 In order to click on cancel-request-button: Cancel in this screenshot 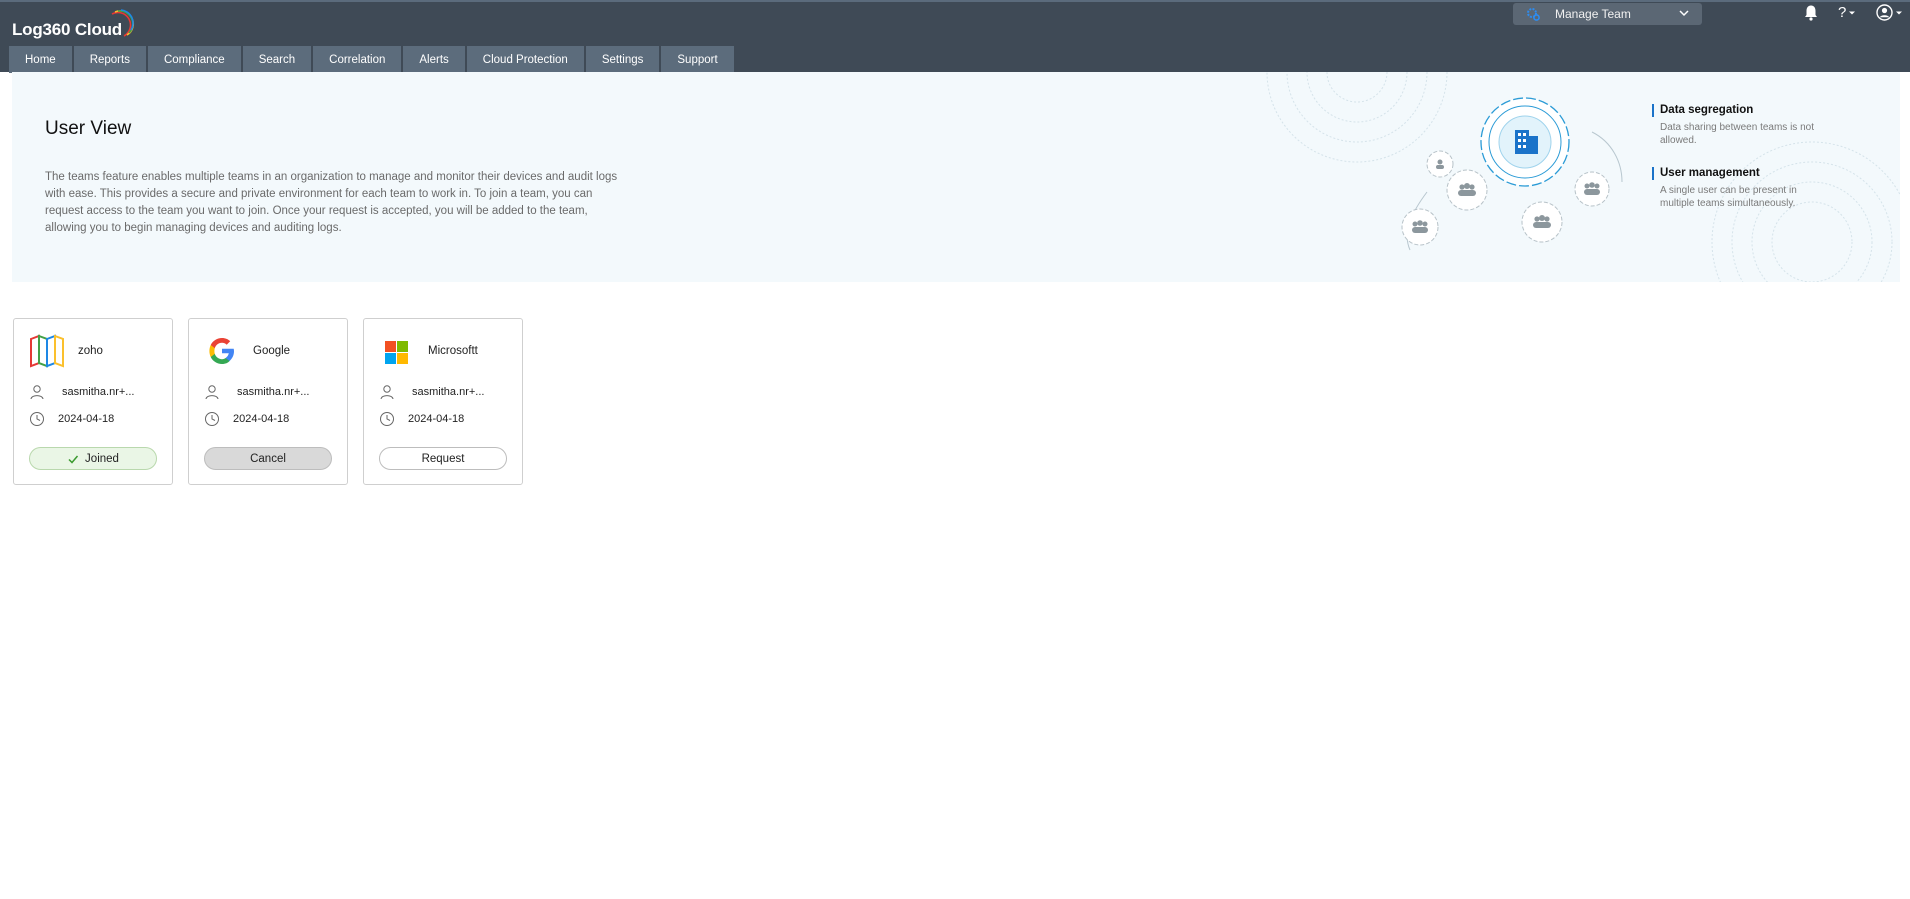, I will do `click(268, 458)`.